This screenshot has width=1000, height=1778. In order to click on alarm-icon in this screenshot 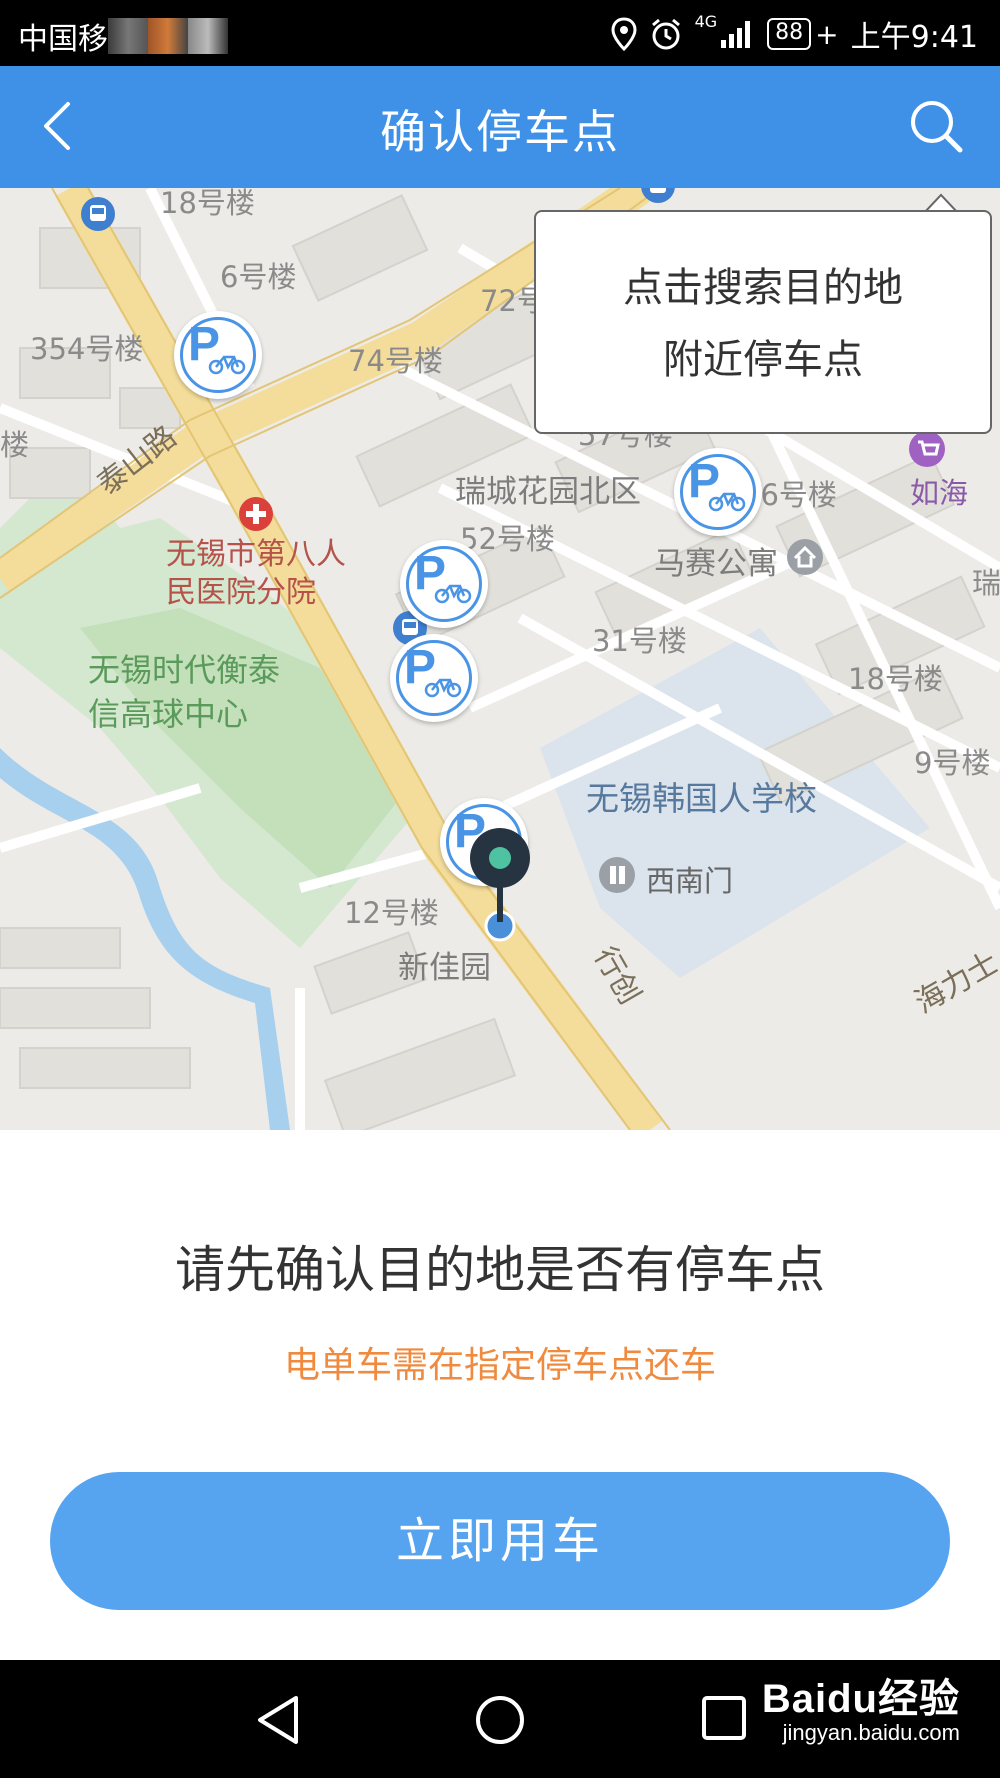, I will do `click(665, 34)`.